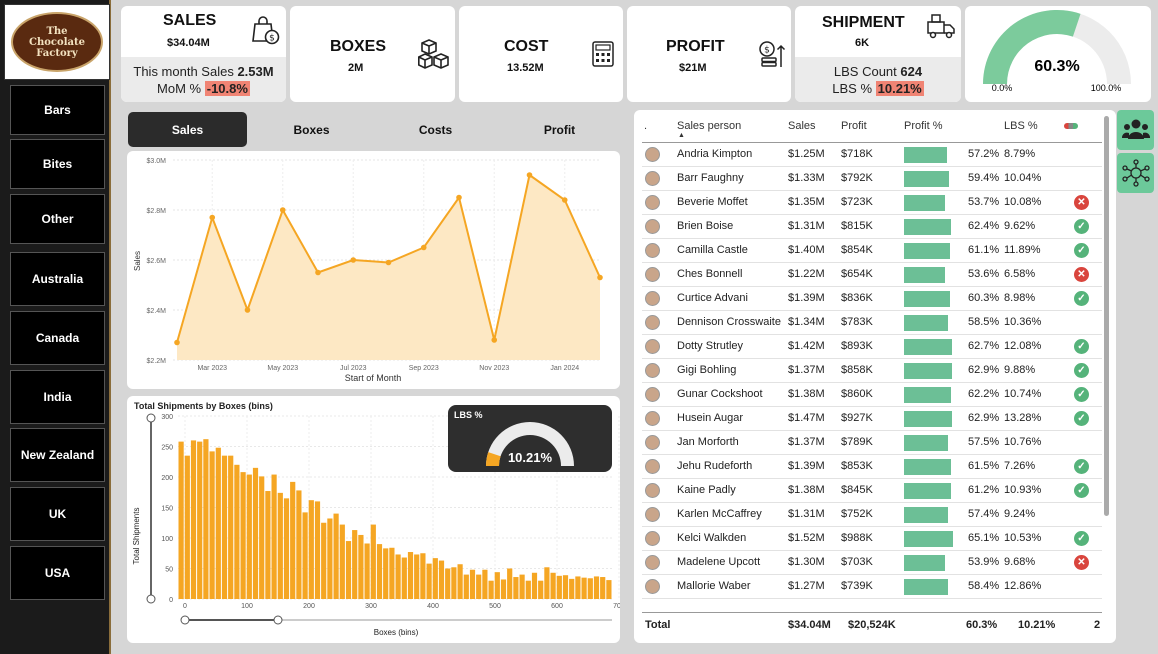 The height and width of the screenshot is (654, 1158). What do you see at coordinates (151, 599) in the screenshot?
I see `y-range-slider-handle-bottom` at bounding box center [151, 599].